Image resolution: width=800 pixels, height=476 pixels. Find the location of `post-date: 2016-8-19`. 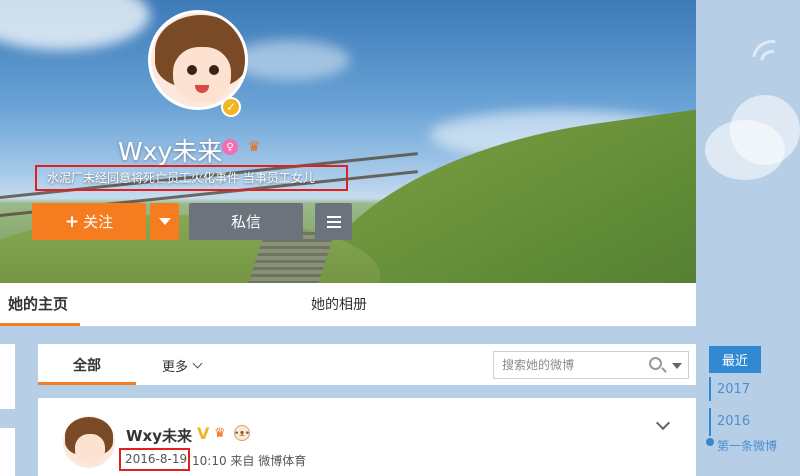

post-date: 2016-8-19 is located at coordinates (154, 459).